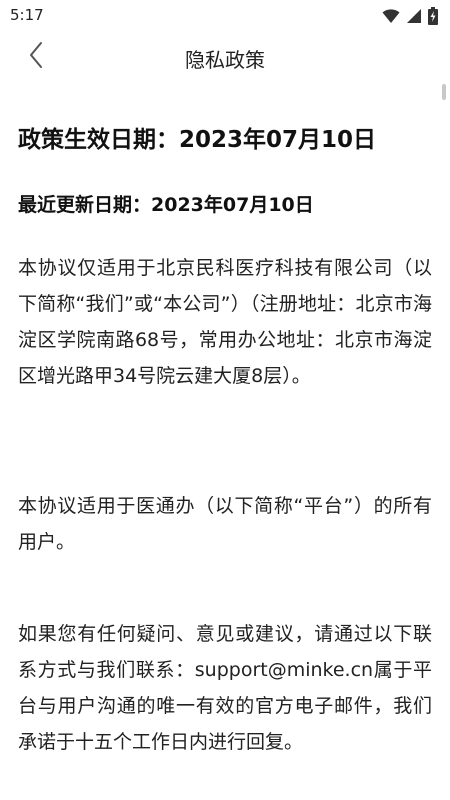 The width and height of the screenshot is (450, 800). What do you see at coordinates (166, 205) in the screenshot?
I see `updated-date-heading: 最近更新日期：2023年07月10日` at bounding box center [166, 205].